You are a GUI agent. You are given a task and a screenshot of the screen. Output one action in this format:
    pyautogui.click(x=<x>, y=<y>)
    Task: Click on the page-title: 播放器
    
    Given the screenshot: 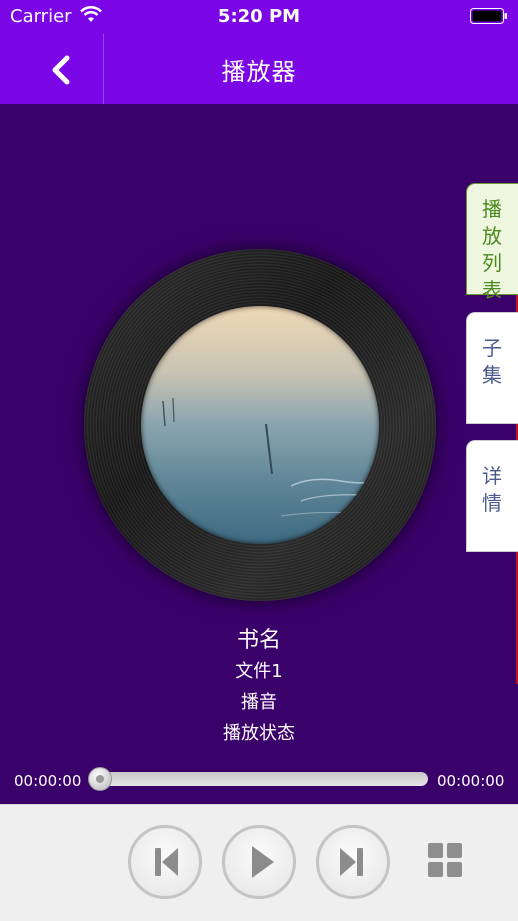 What is the action you would take?
    pyautogui.click(x=259, y=72)
    